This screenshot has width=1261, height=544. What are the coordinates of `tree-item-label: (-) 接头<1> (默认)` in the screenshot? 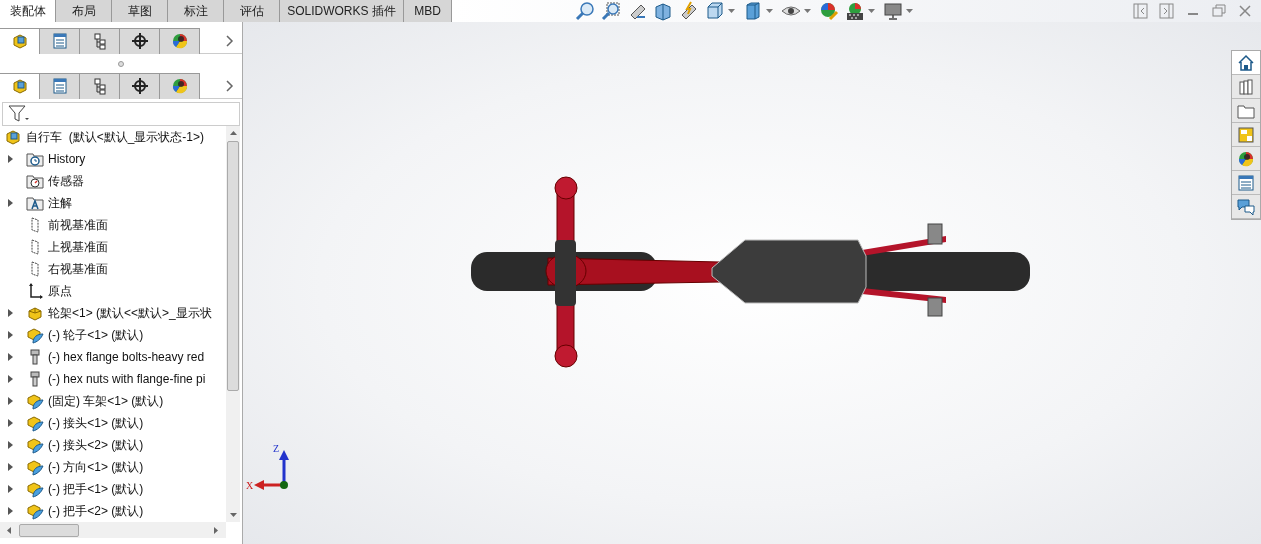 It's located at (96, 423).